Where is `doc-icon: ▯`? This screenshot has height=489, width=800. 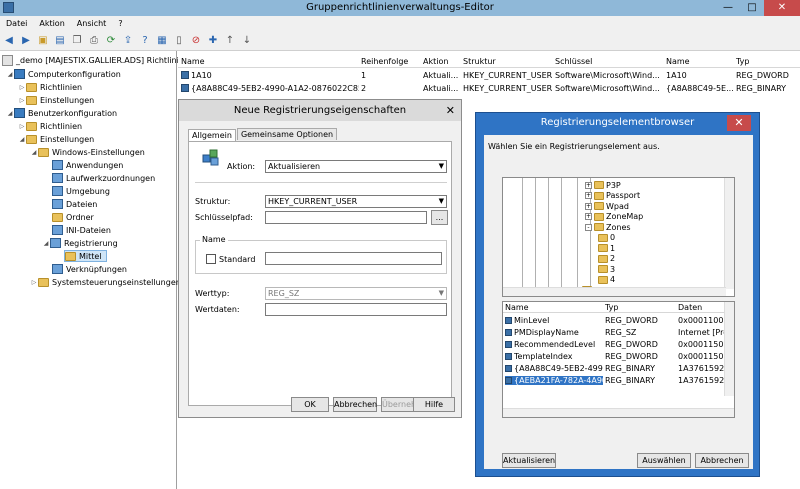
doc-icon: ▯ is located at coordinates (179, 40).